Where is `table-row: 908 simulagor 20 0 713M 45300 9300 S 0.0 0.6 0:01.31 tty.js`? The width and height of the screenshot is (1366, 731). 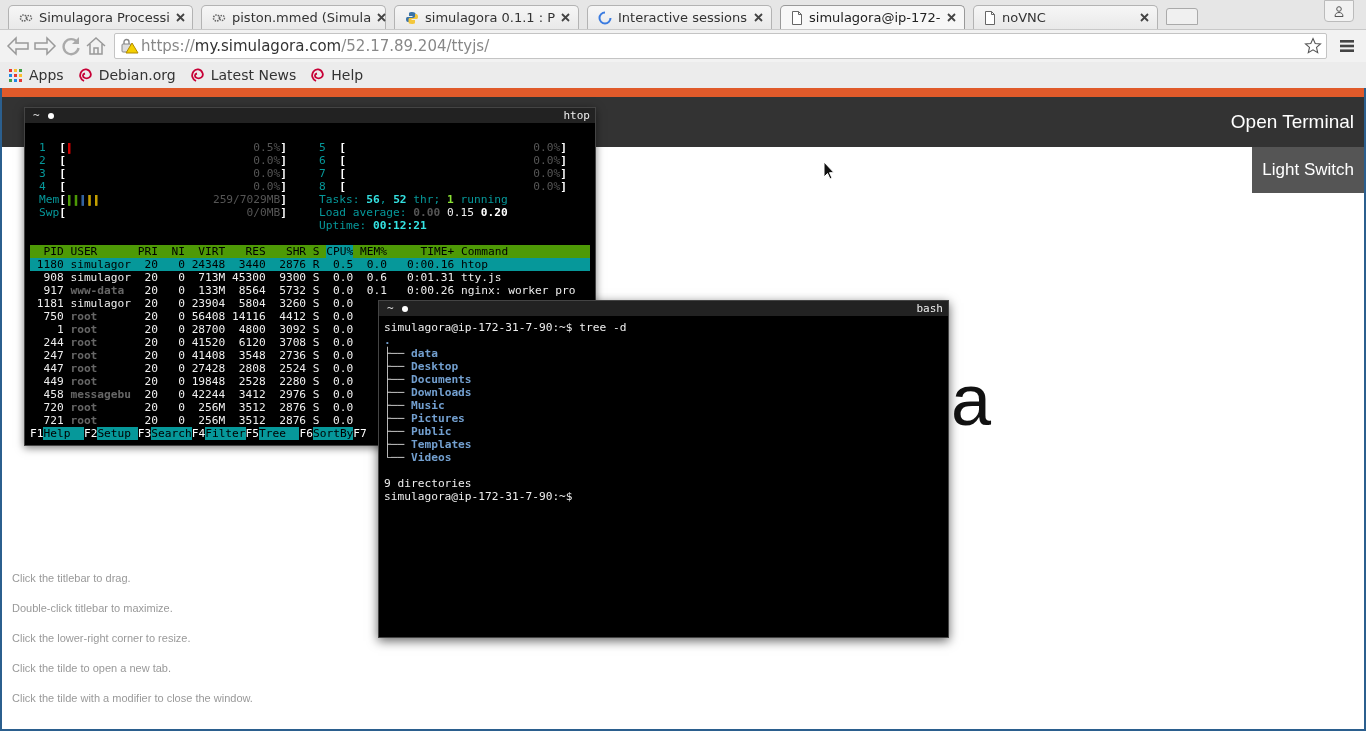 table-row: 908 simulagor 20 0 713M 45300 9300 S 0.0 0.6 0:01.31 tty.js is located at coordinates (310, 277).